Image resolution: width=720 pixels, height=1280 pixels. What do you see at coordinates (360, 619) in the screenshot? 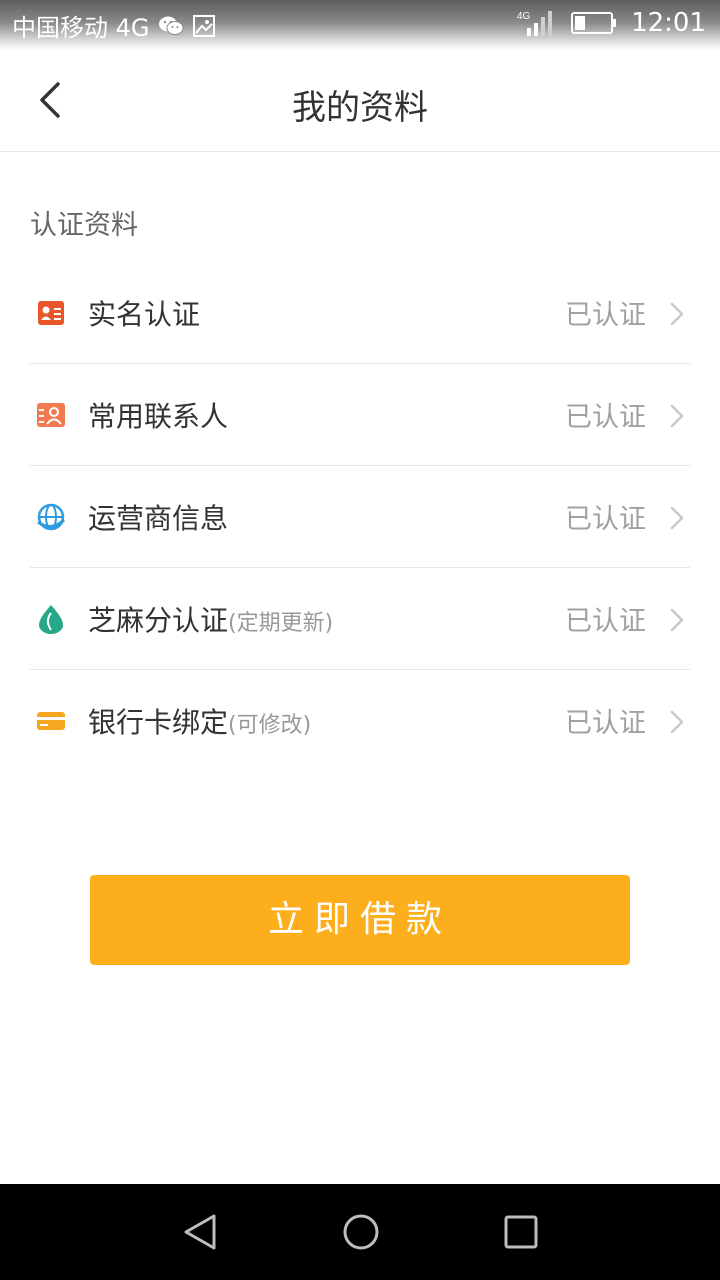
I see `list-item-sesame: 芝麻分认证(定期更新) 已认证` at bounding box center [360, 619].